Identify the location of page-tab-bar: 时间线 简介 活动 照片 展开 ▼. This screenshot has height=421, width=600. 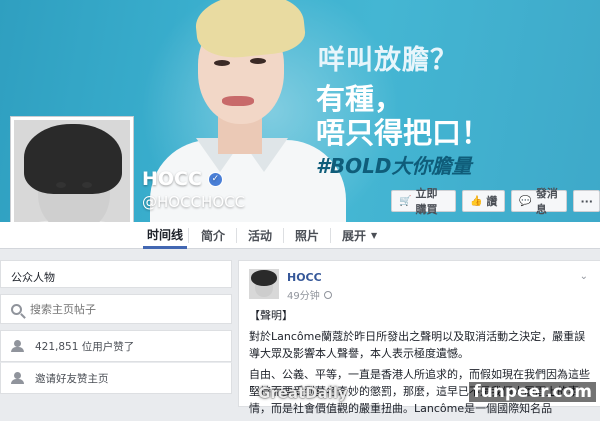
(300, 235).